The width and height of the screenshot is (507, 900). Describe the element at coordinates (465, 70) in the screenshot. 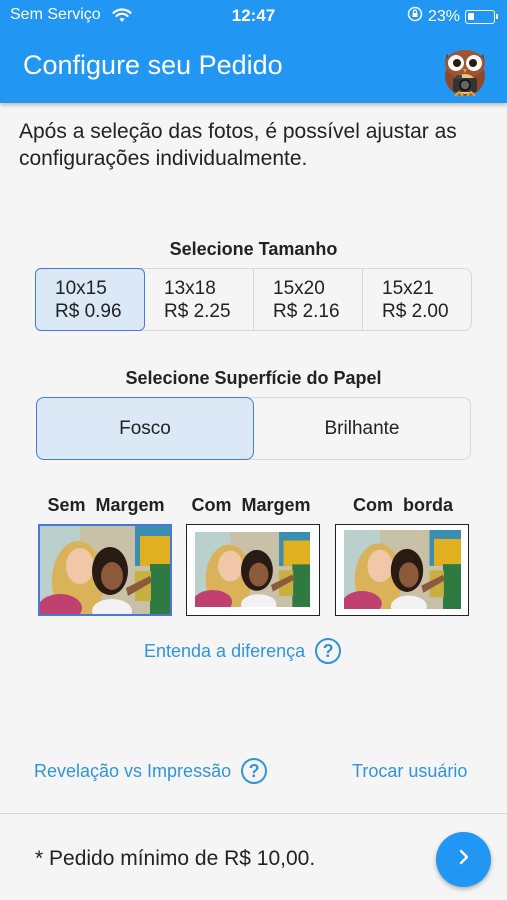

I see `owl-camera-logo` at that location.